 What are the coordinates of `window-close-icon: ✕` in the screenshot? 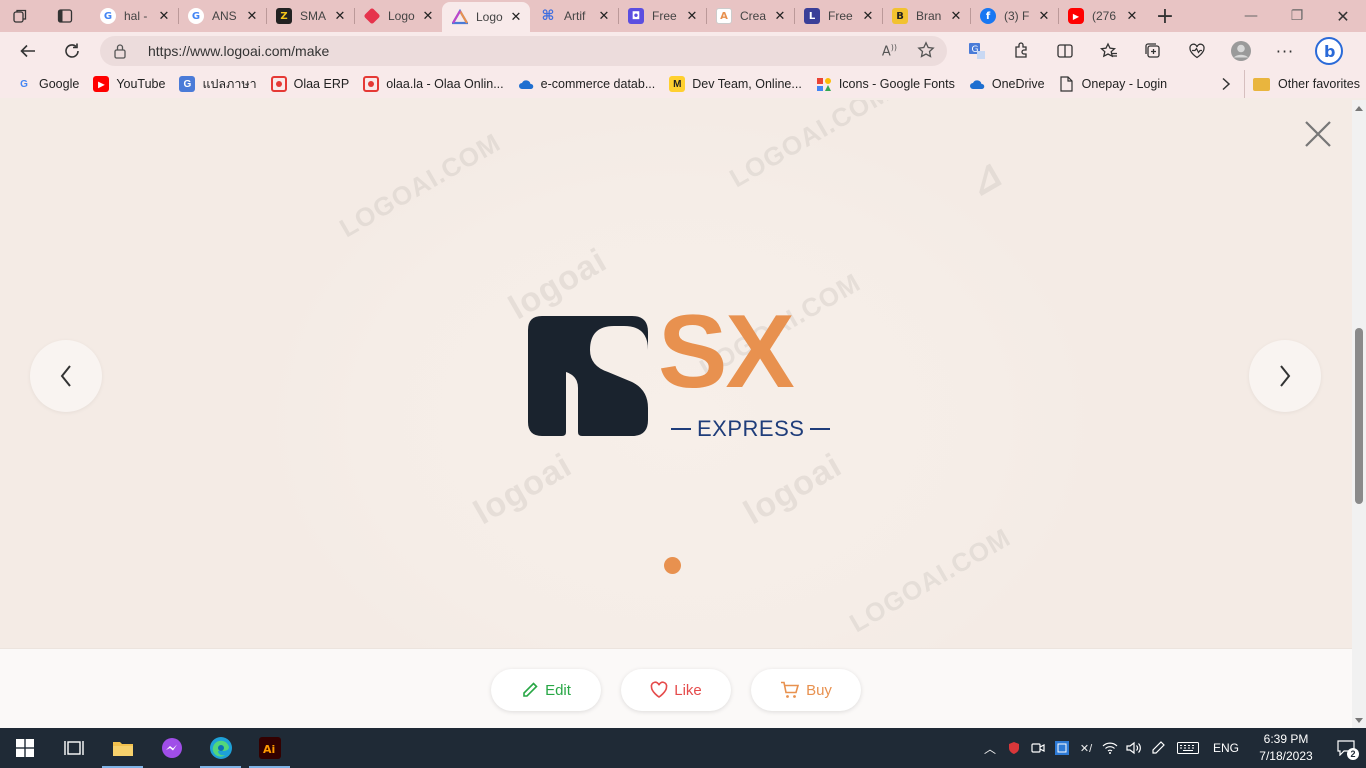 It's located at (1343, 16).